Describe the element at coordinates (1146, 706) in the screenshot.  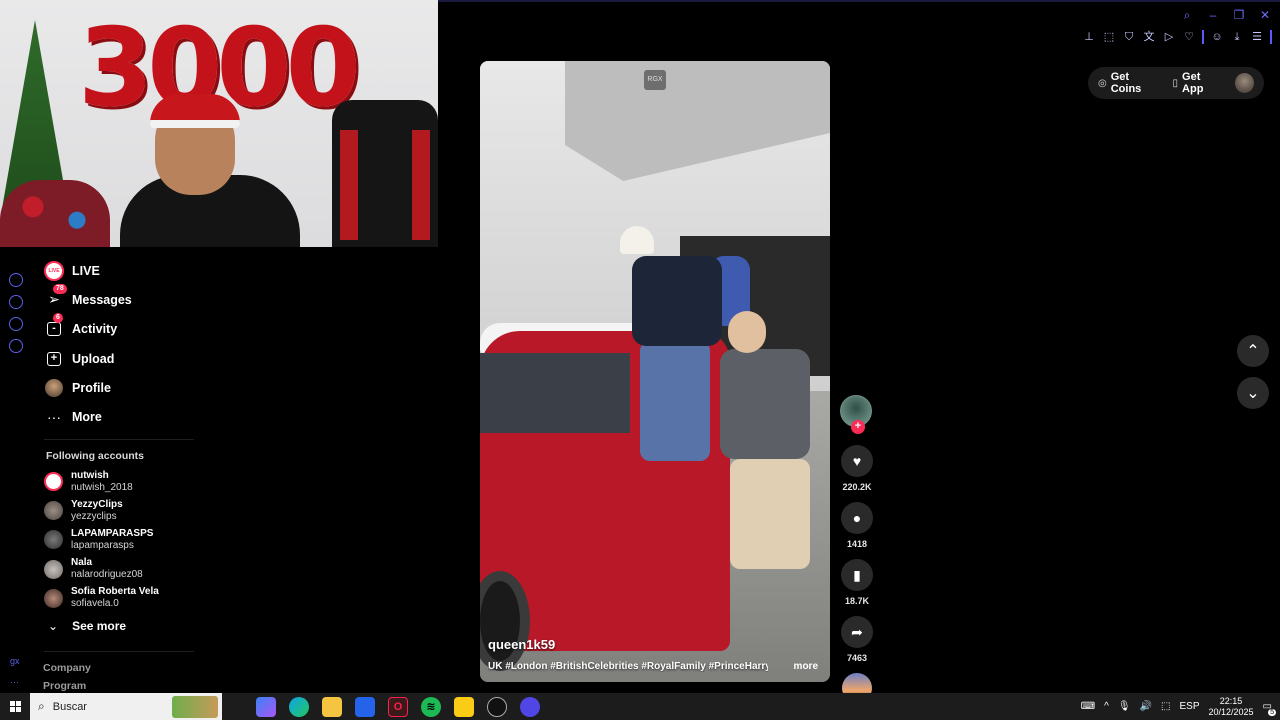
I see `volume-icon: 🔊` at that location.